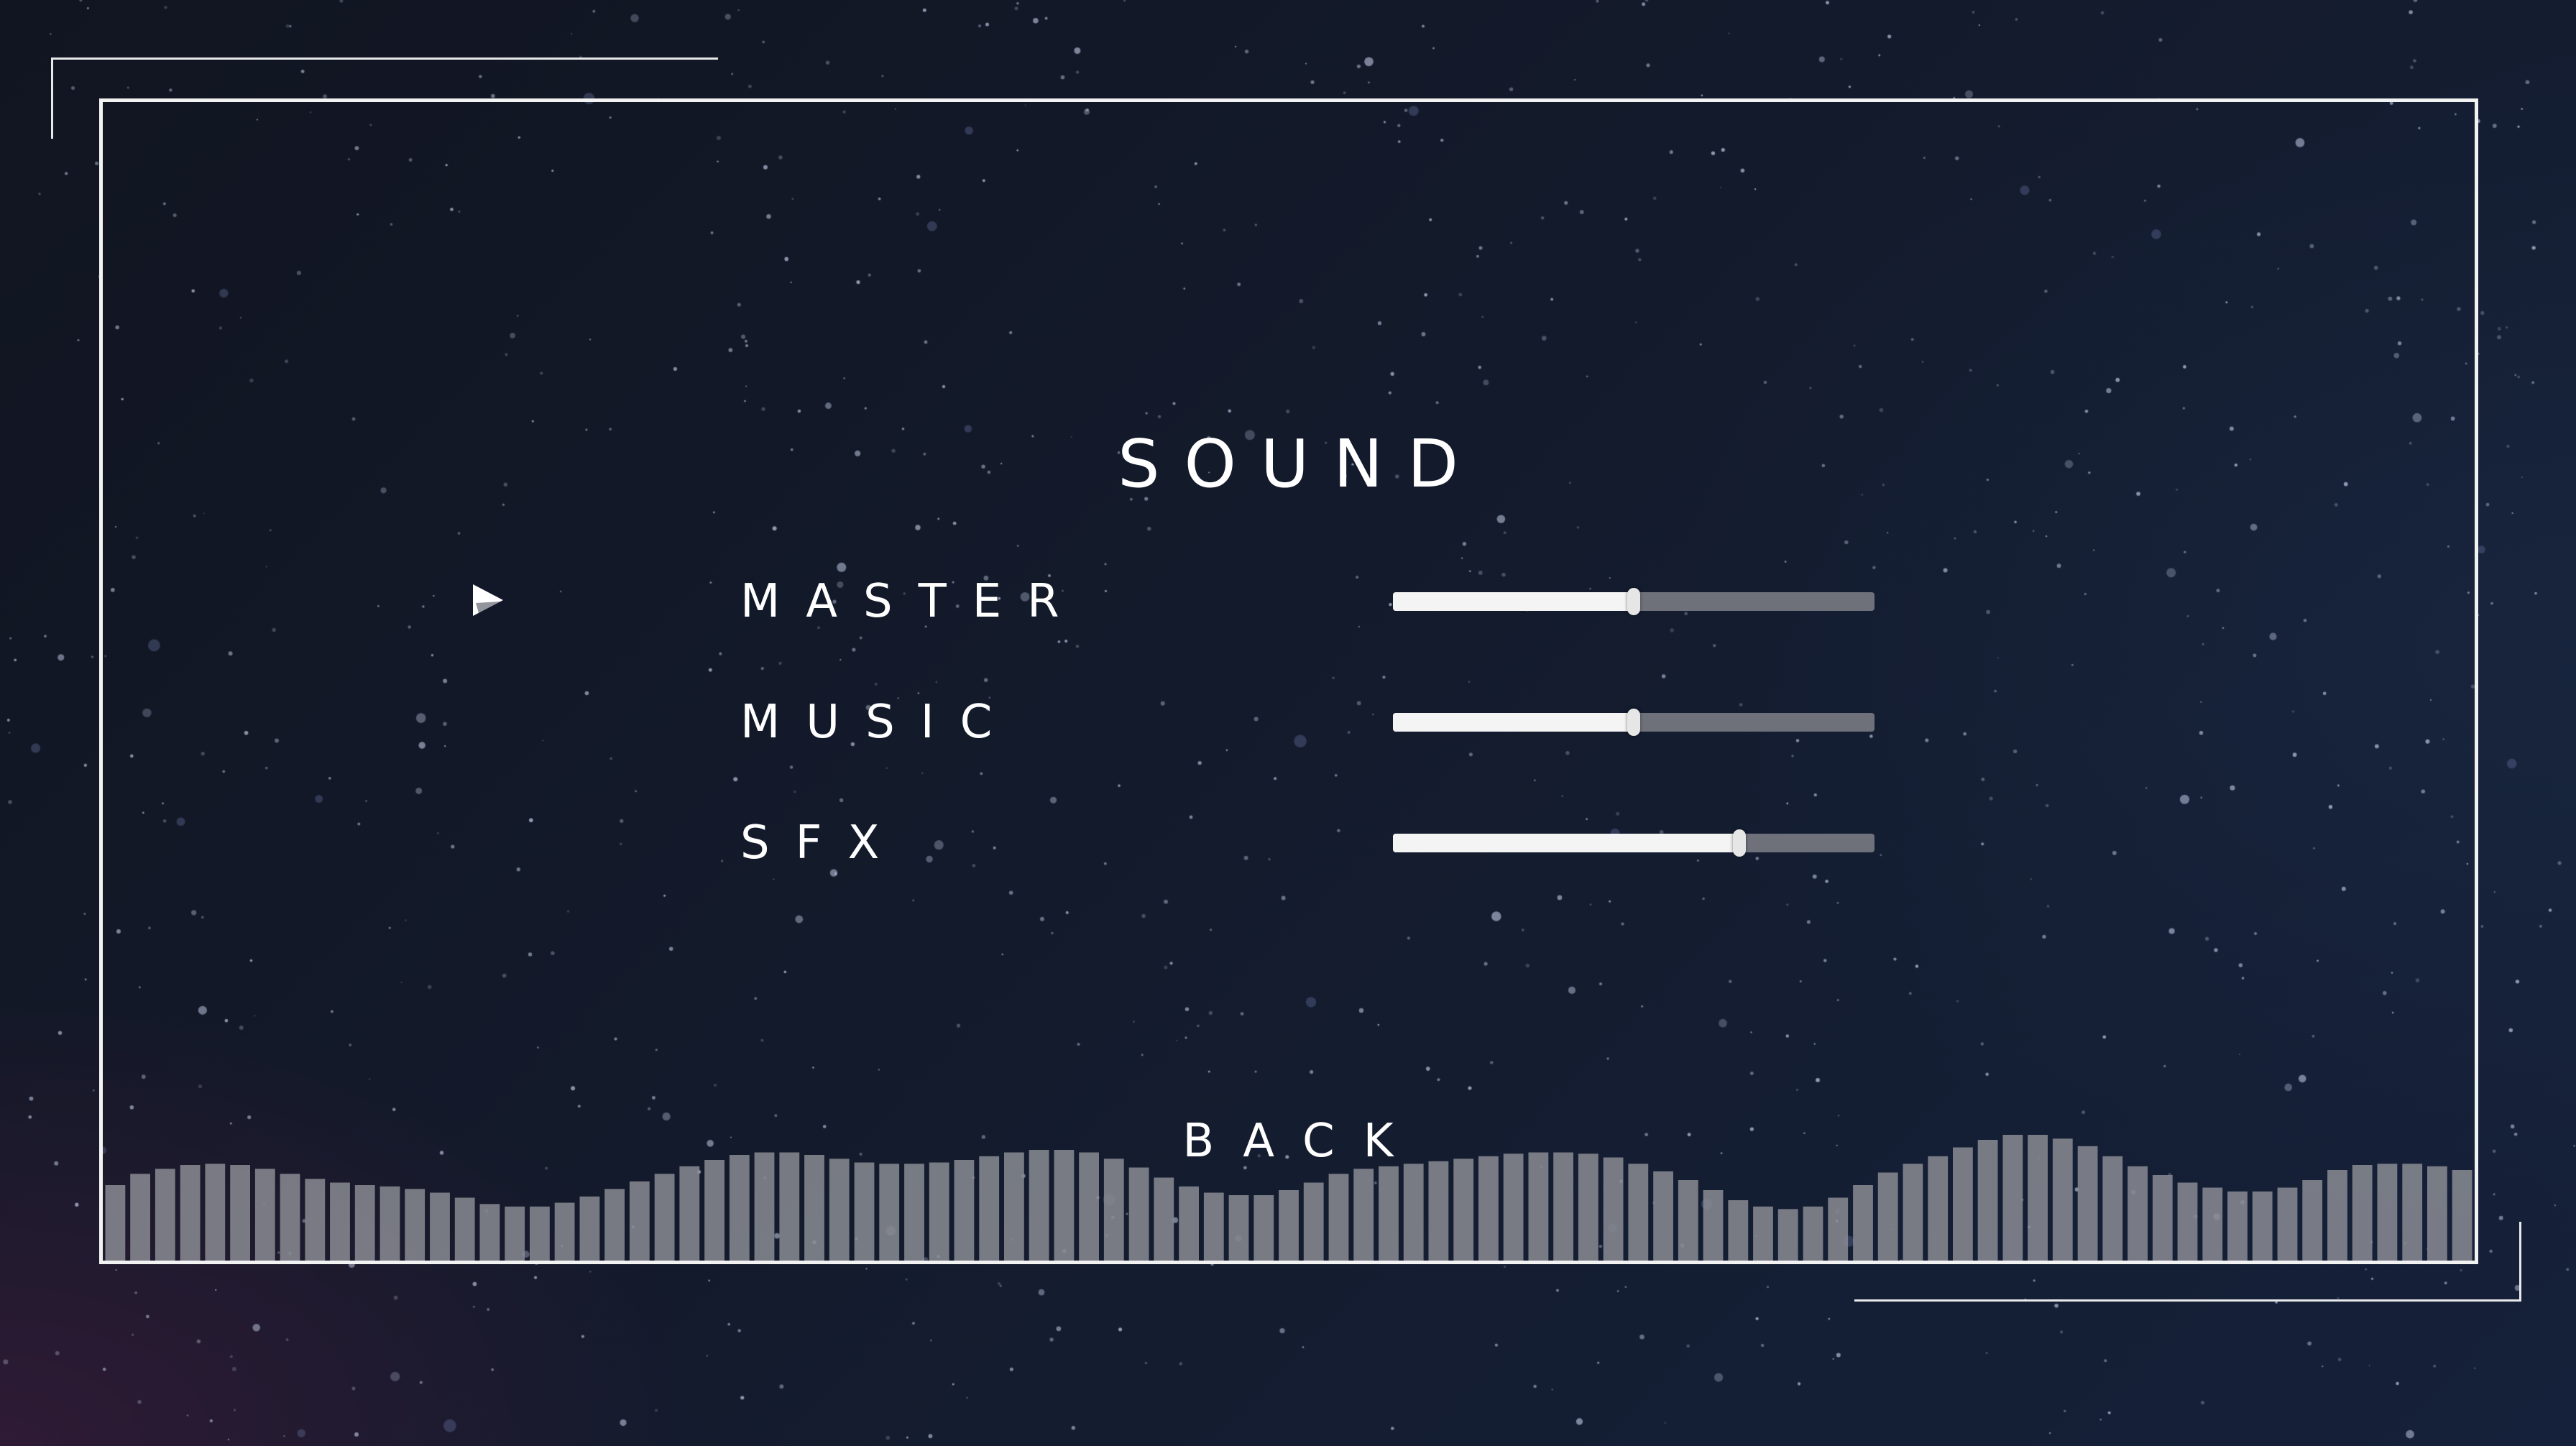 The image size is (2576, 1446). I want to click on slider-sfx, so click(1633, 843).